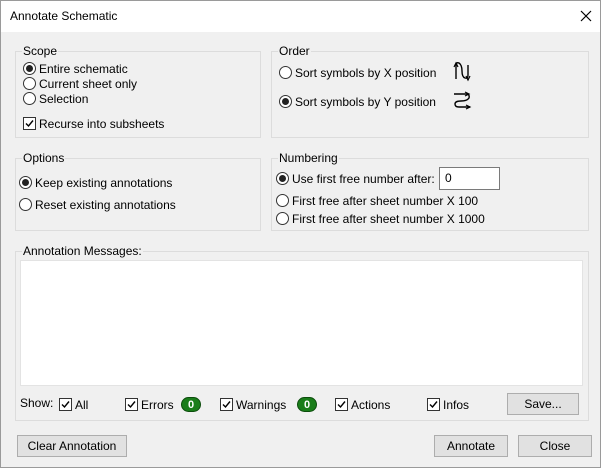 This screenshot has width=601, height=468. I want to click on show-label: Show:, so click(37, 403).